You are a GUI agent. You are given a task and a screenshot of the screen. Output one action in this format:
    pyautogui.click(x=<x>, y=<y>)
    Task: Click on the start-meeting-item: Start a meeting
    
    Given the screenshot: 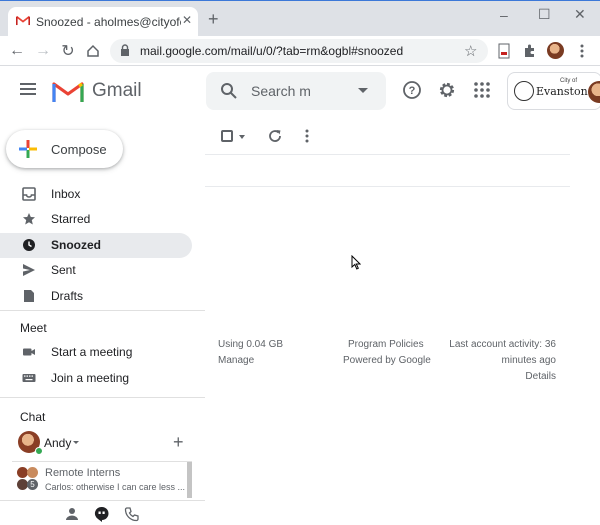 What is the action you would take?
    pyautogui.click(x=96, y=352)
    